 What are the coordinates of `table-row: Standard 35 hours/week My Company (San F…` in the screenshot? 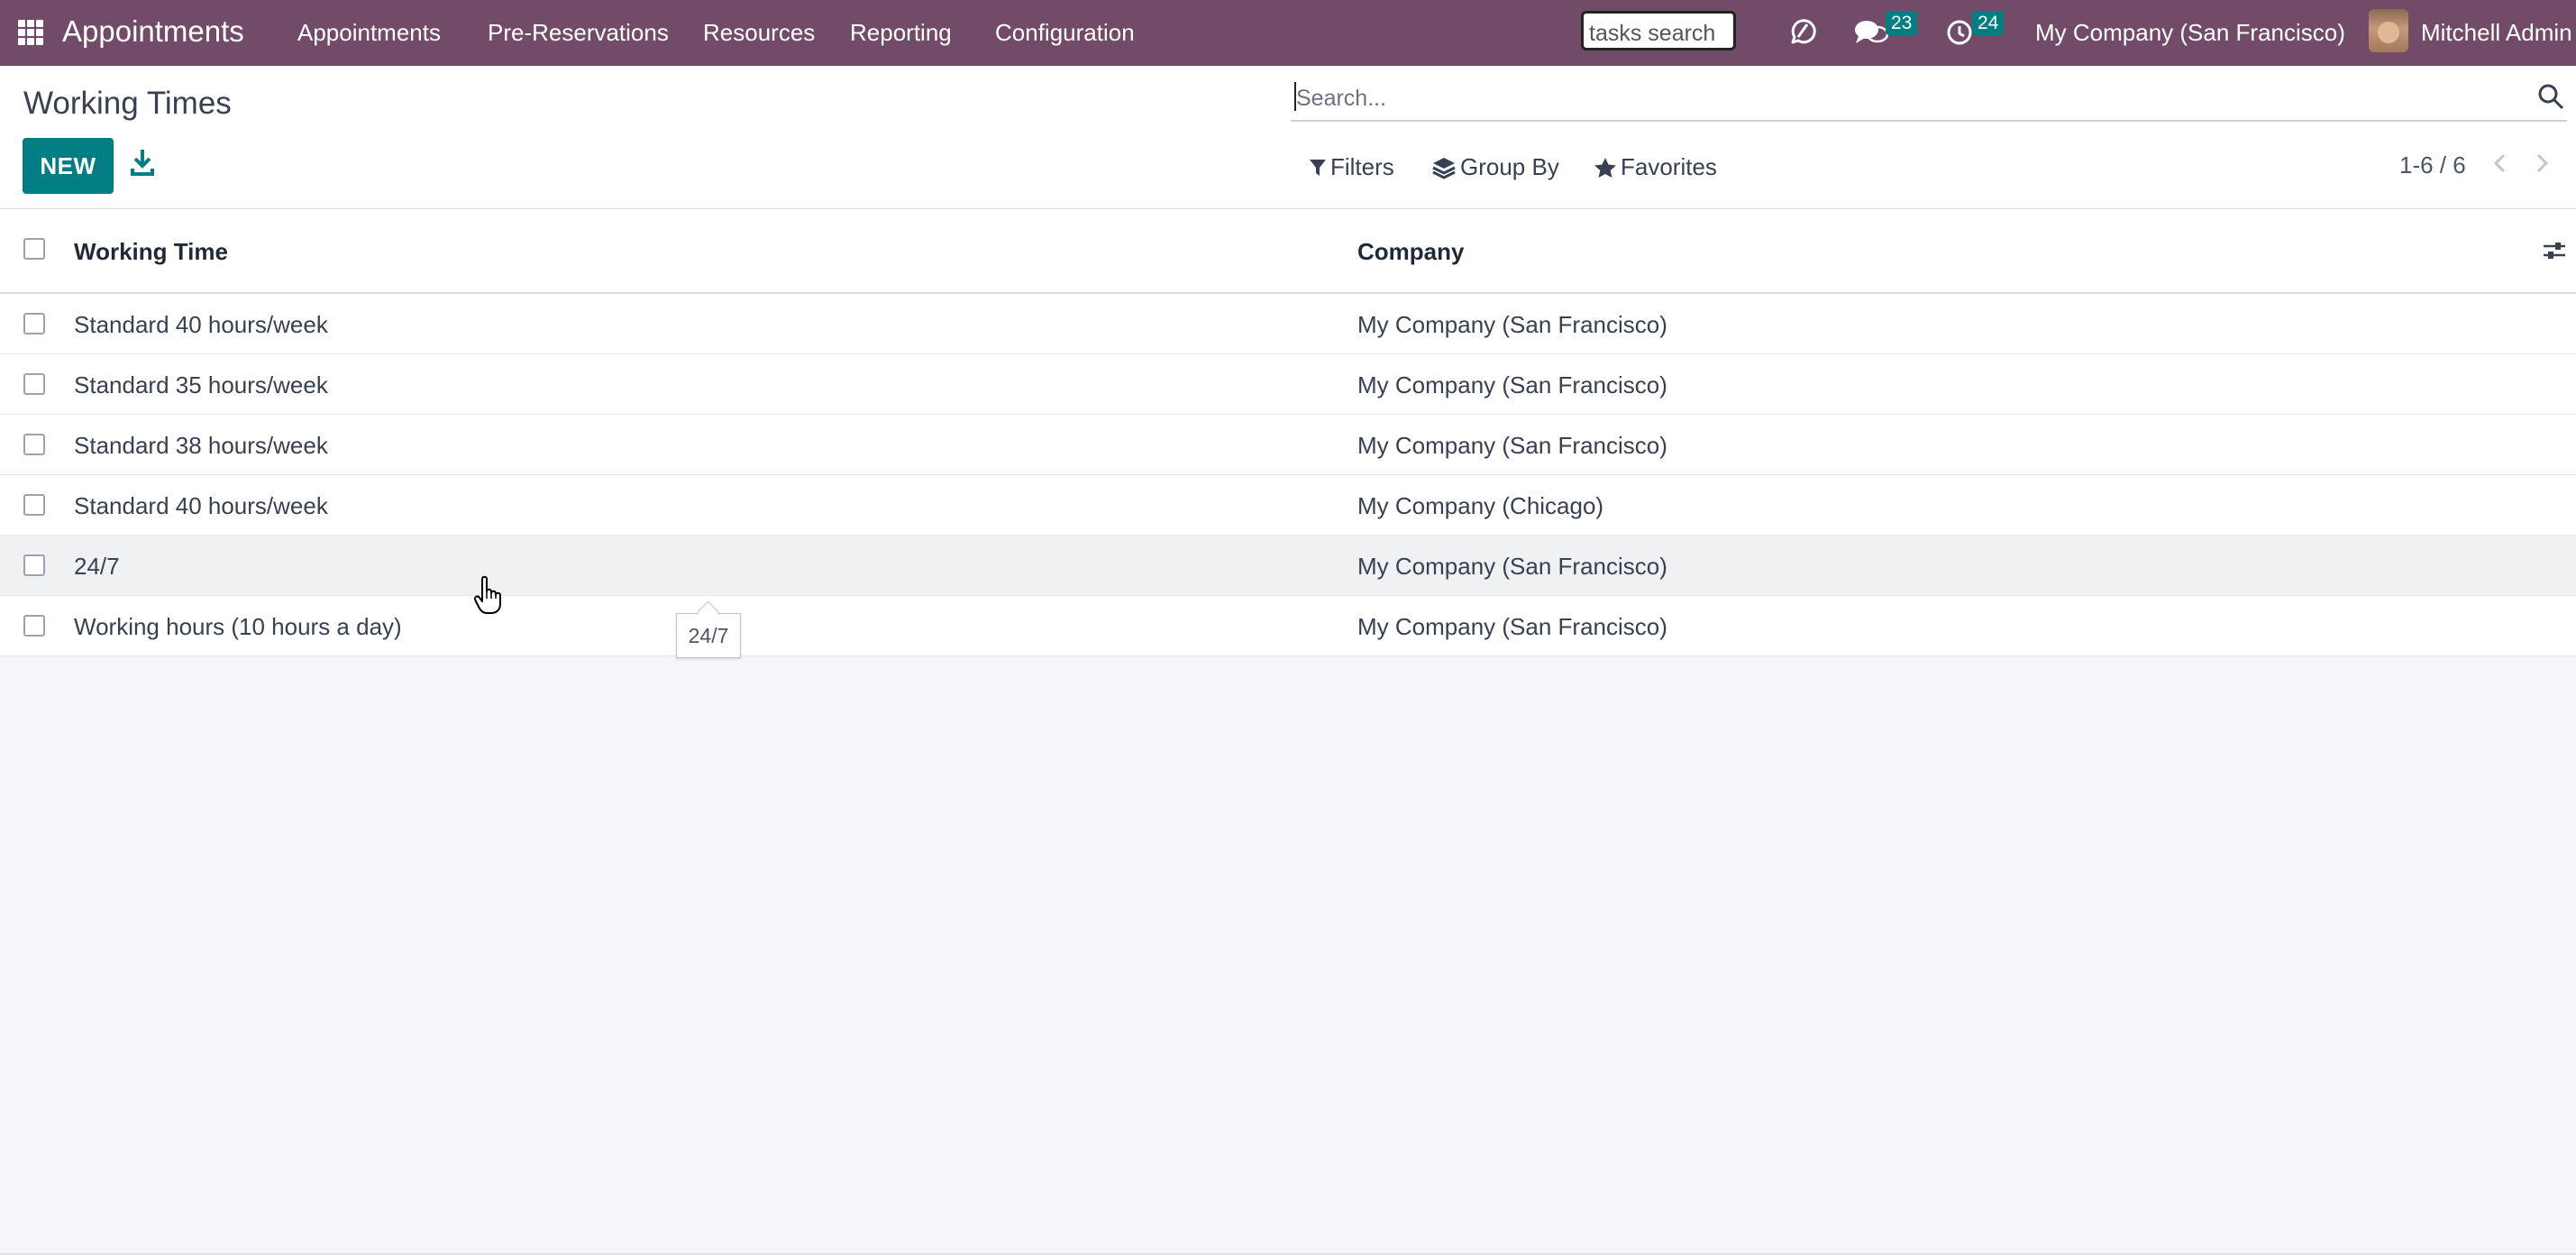 It's located at (1288, 384).